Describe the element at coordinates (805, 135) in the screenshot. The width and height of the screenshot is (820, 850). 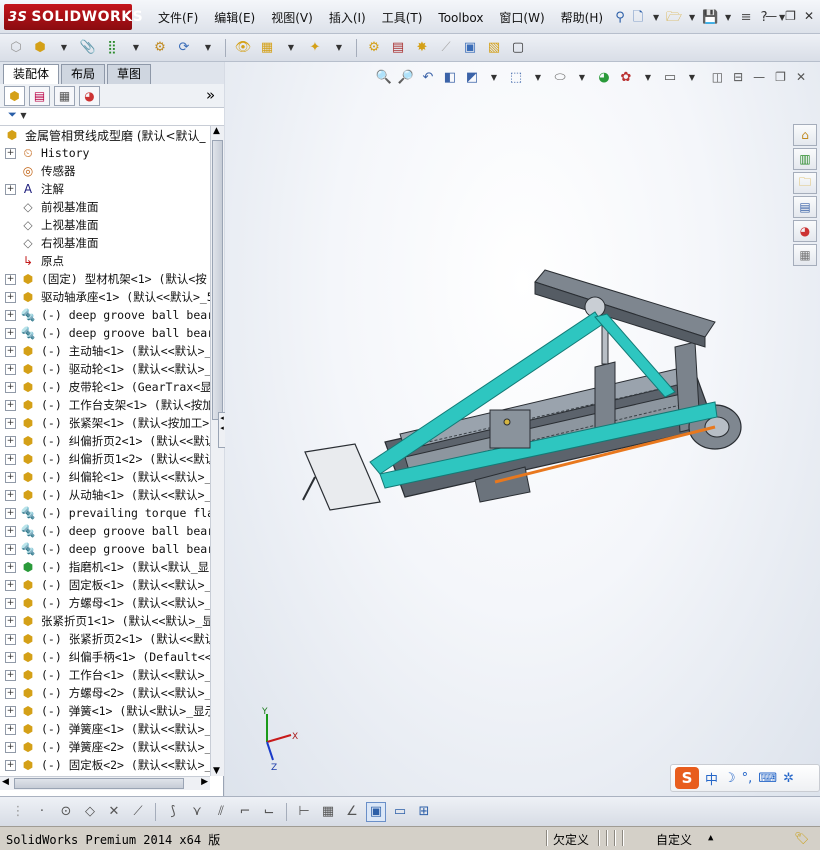
I see `solidworks-resources-icon: ⌂` at that location.